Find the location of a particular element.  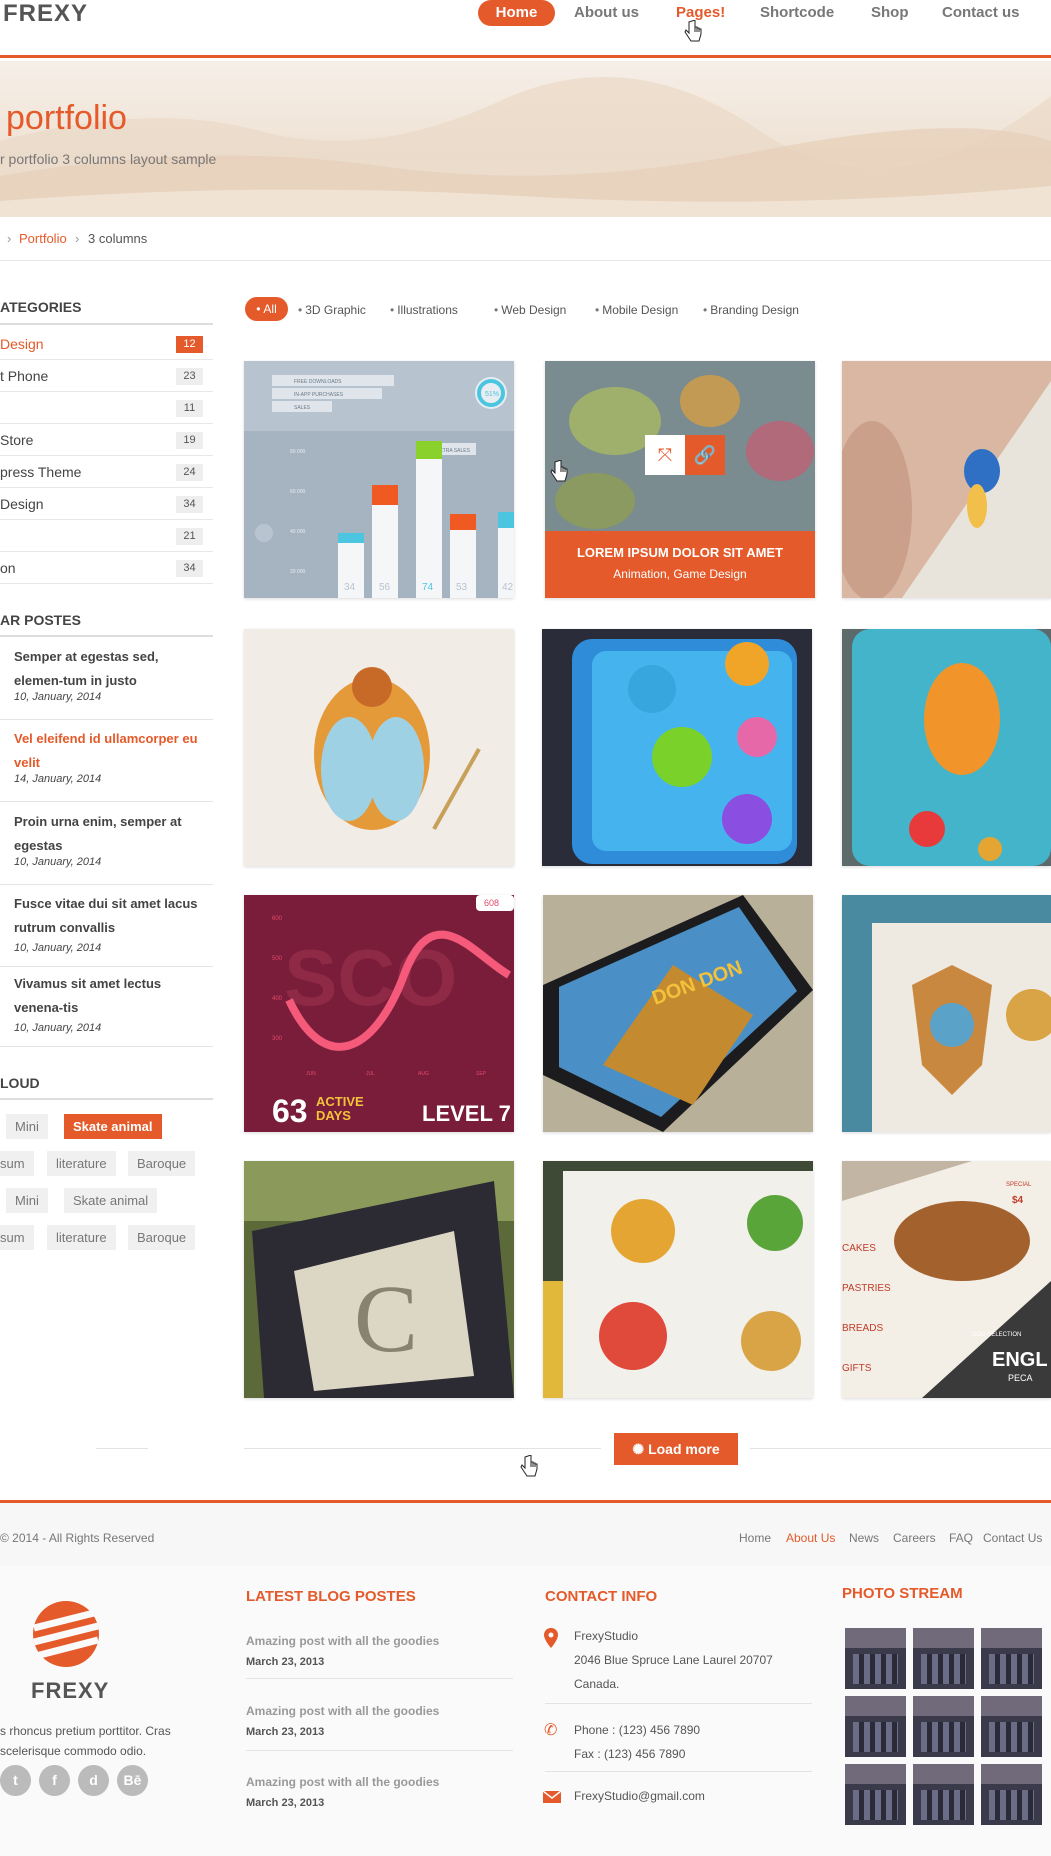

category-item: Design 12 is located at coordinates (106, 344).